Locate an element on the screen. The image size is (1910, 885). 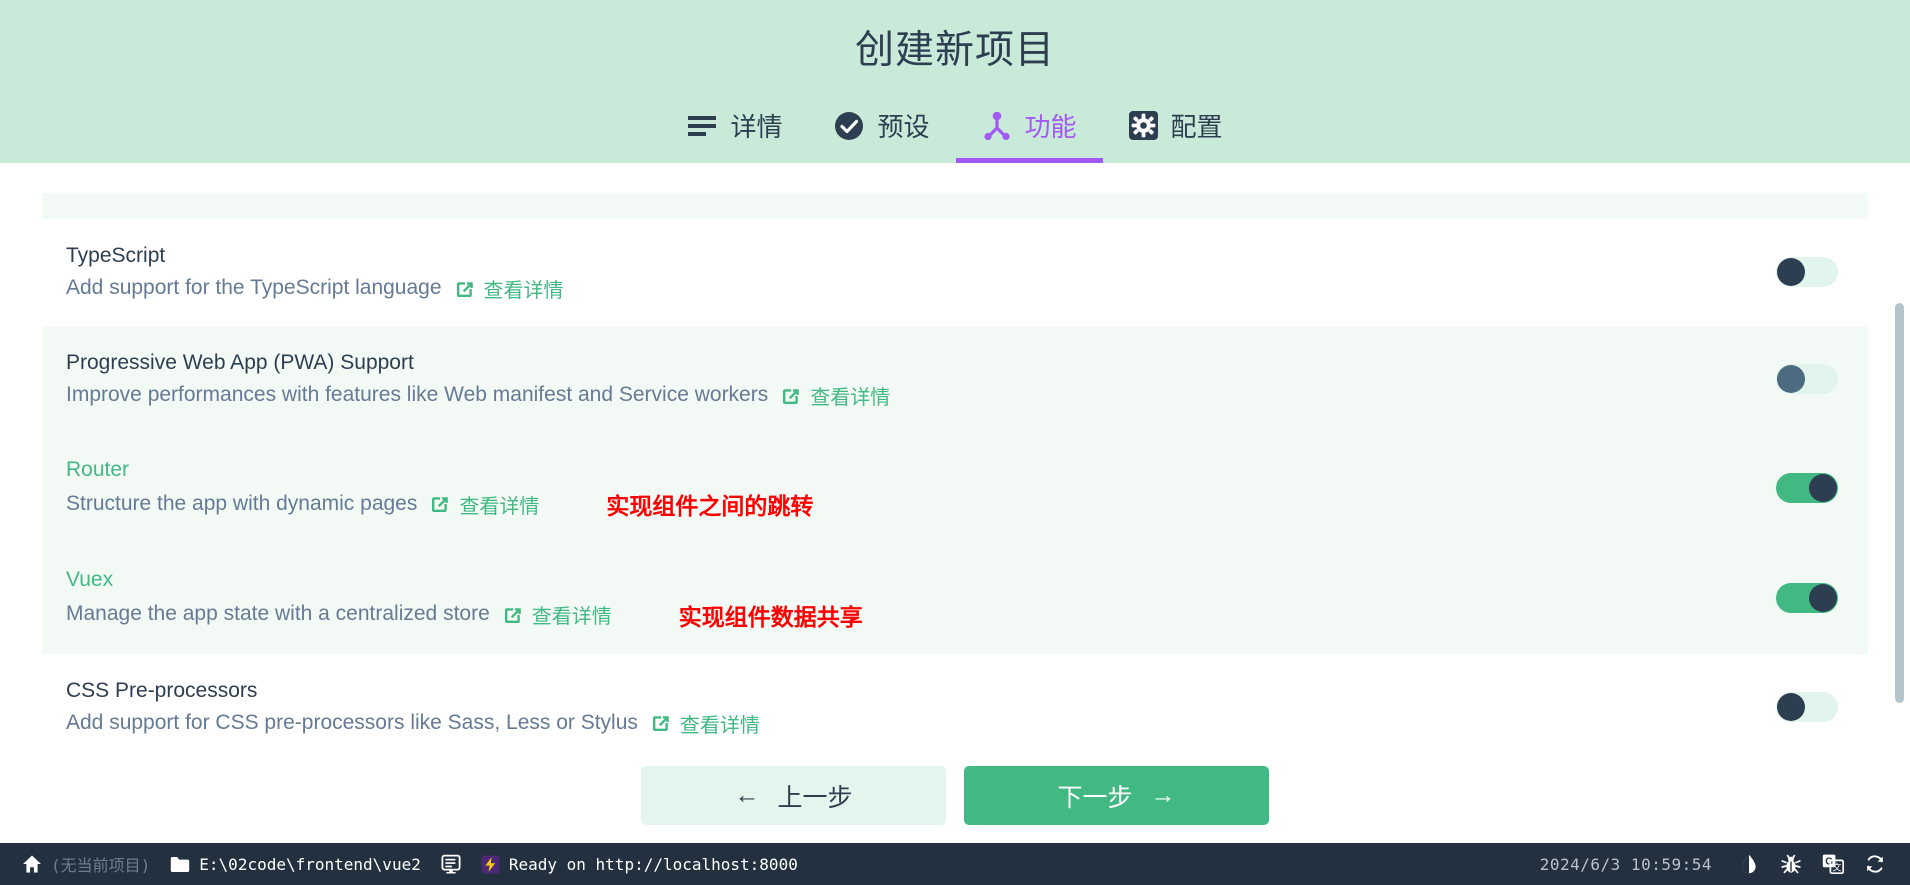
status-path-group: E:\02code\frontend\vue2 is located at coordinates (295, 864).